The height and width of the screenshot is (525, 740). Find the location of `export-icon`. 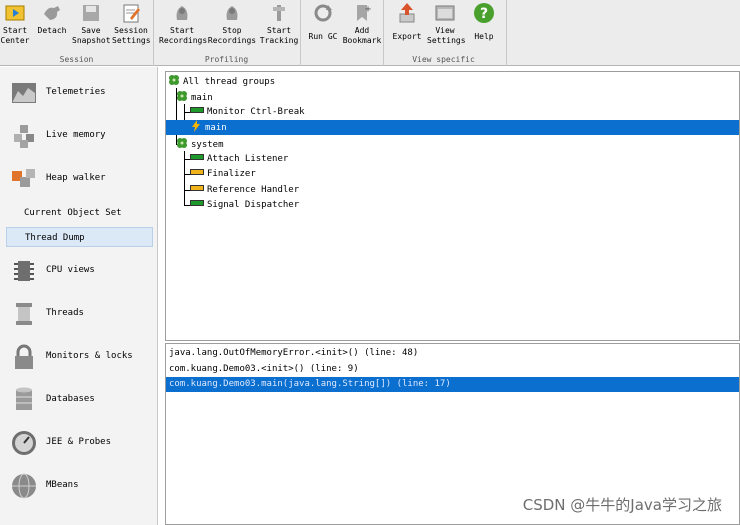

export-icon is located at coordinates (407, 13).